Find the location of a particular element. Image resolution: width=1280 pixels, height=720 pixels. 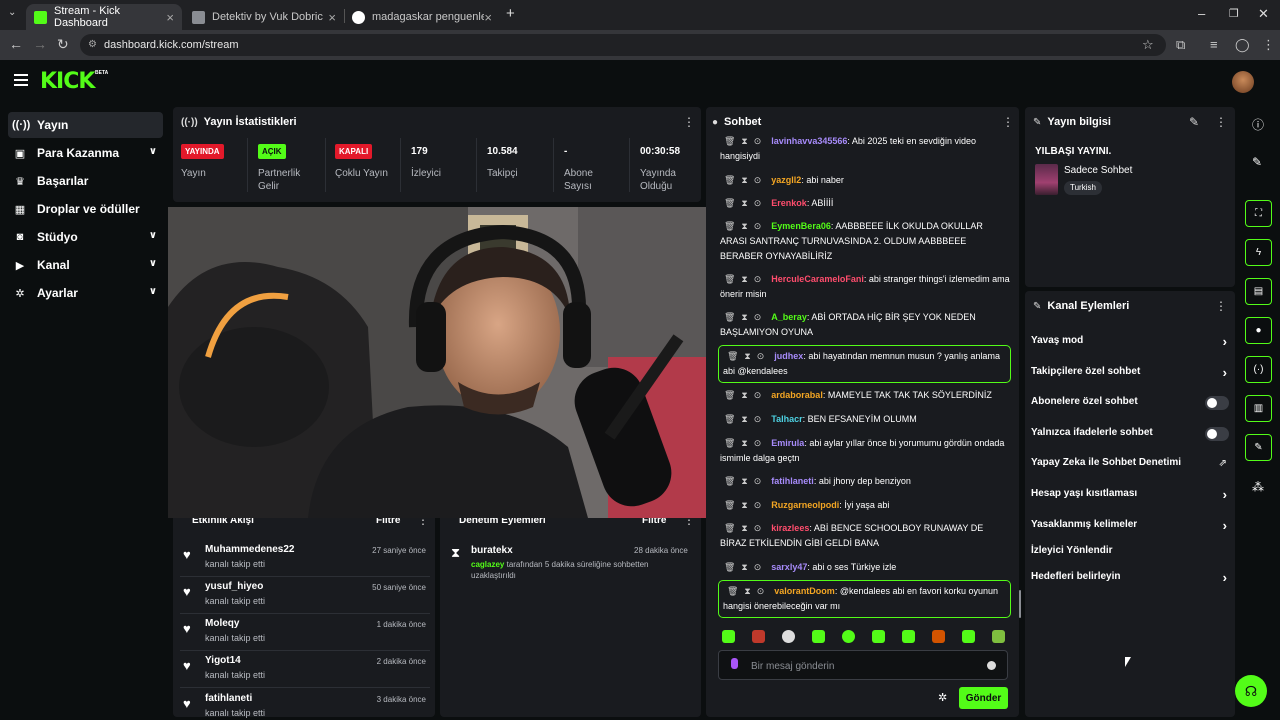

action-raid-viewers: İzleyici Yönlendir is located at coordinates (1130, 555).